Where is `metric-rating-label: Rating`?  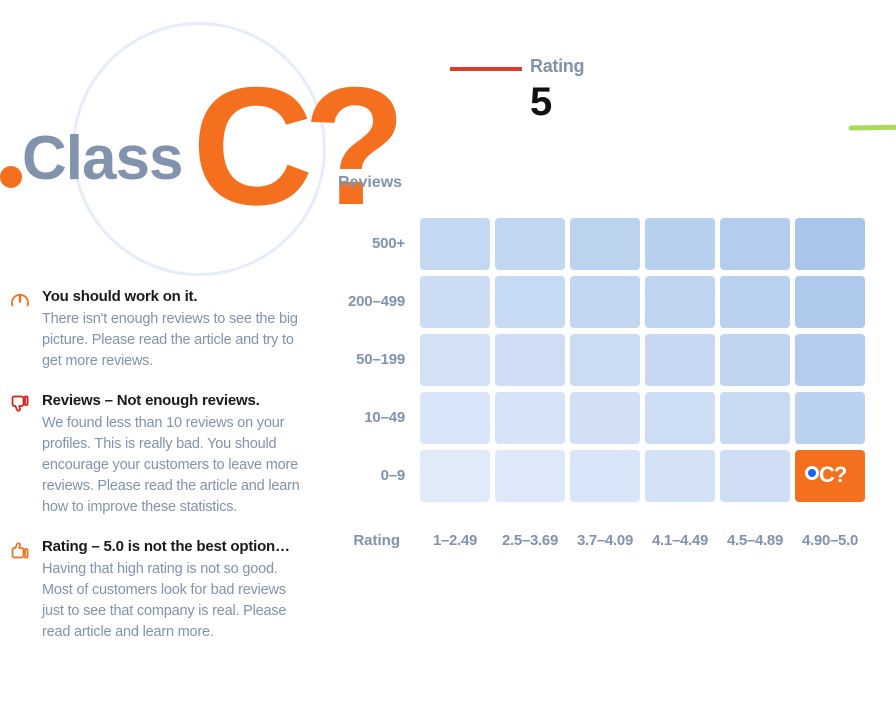 metric-rating-label: Rating is located at coordinates (557, 66).